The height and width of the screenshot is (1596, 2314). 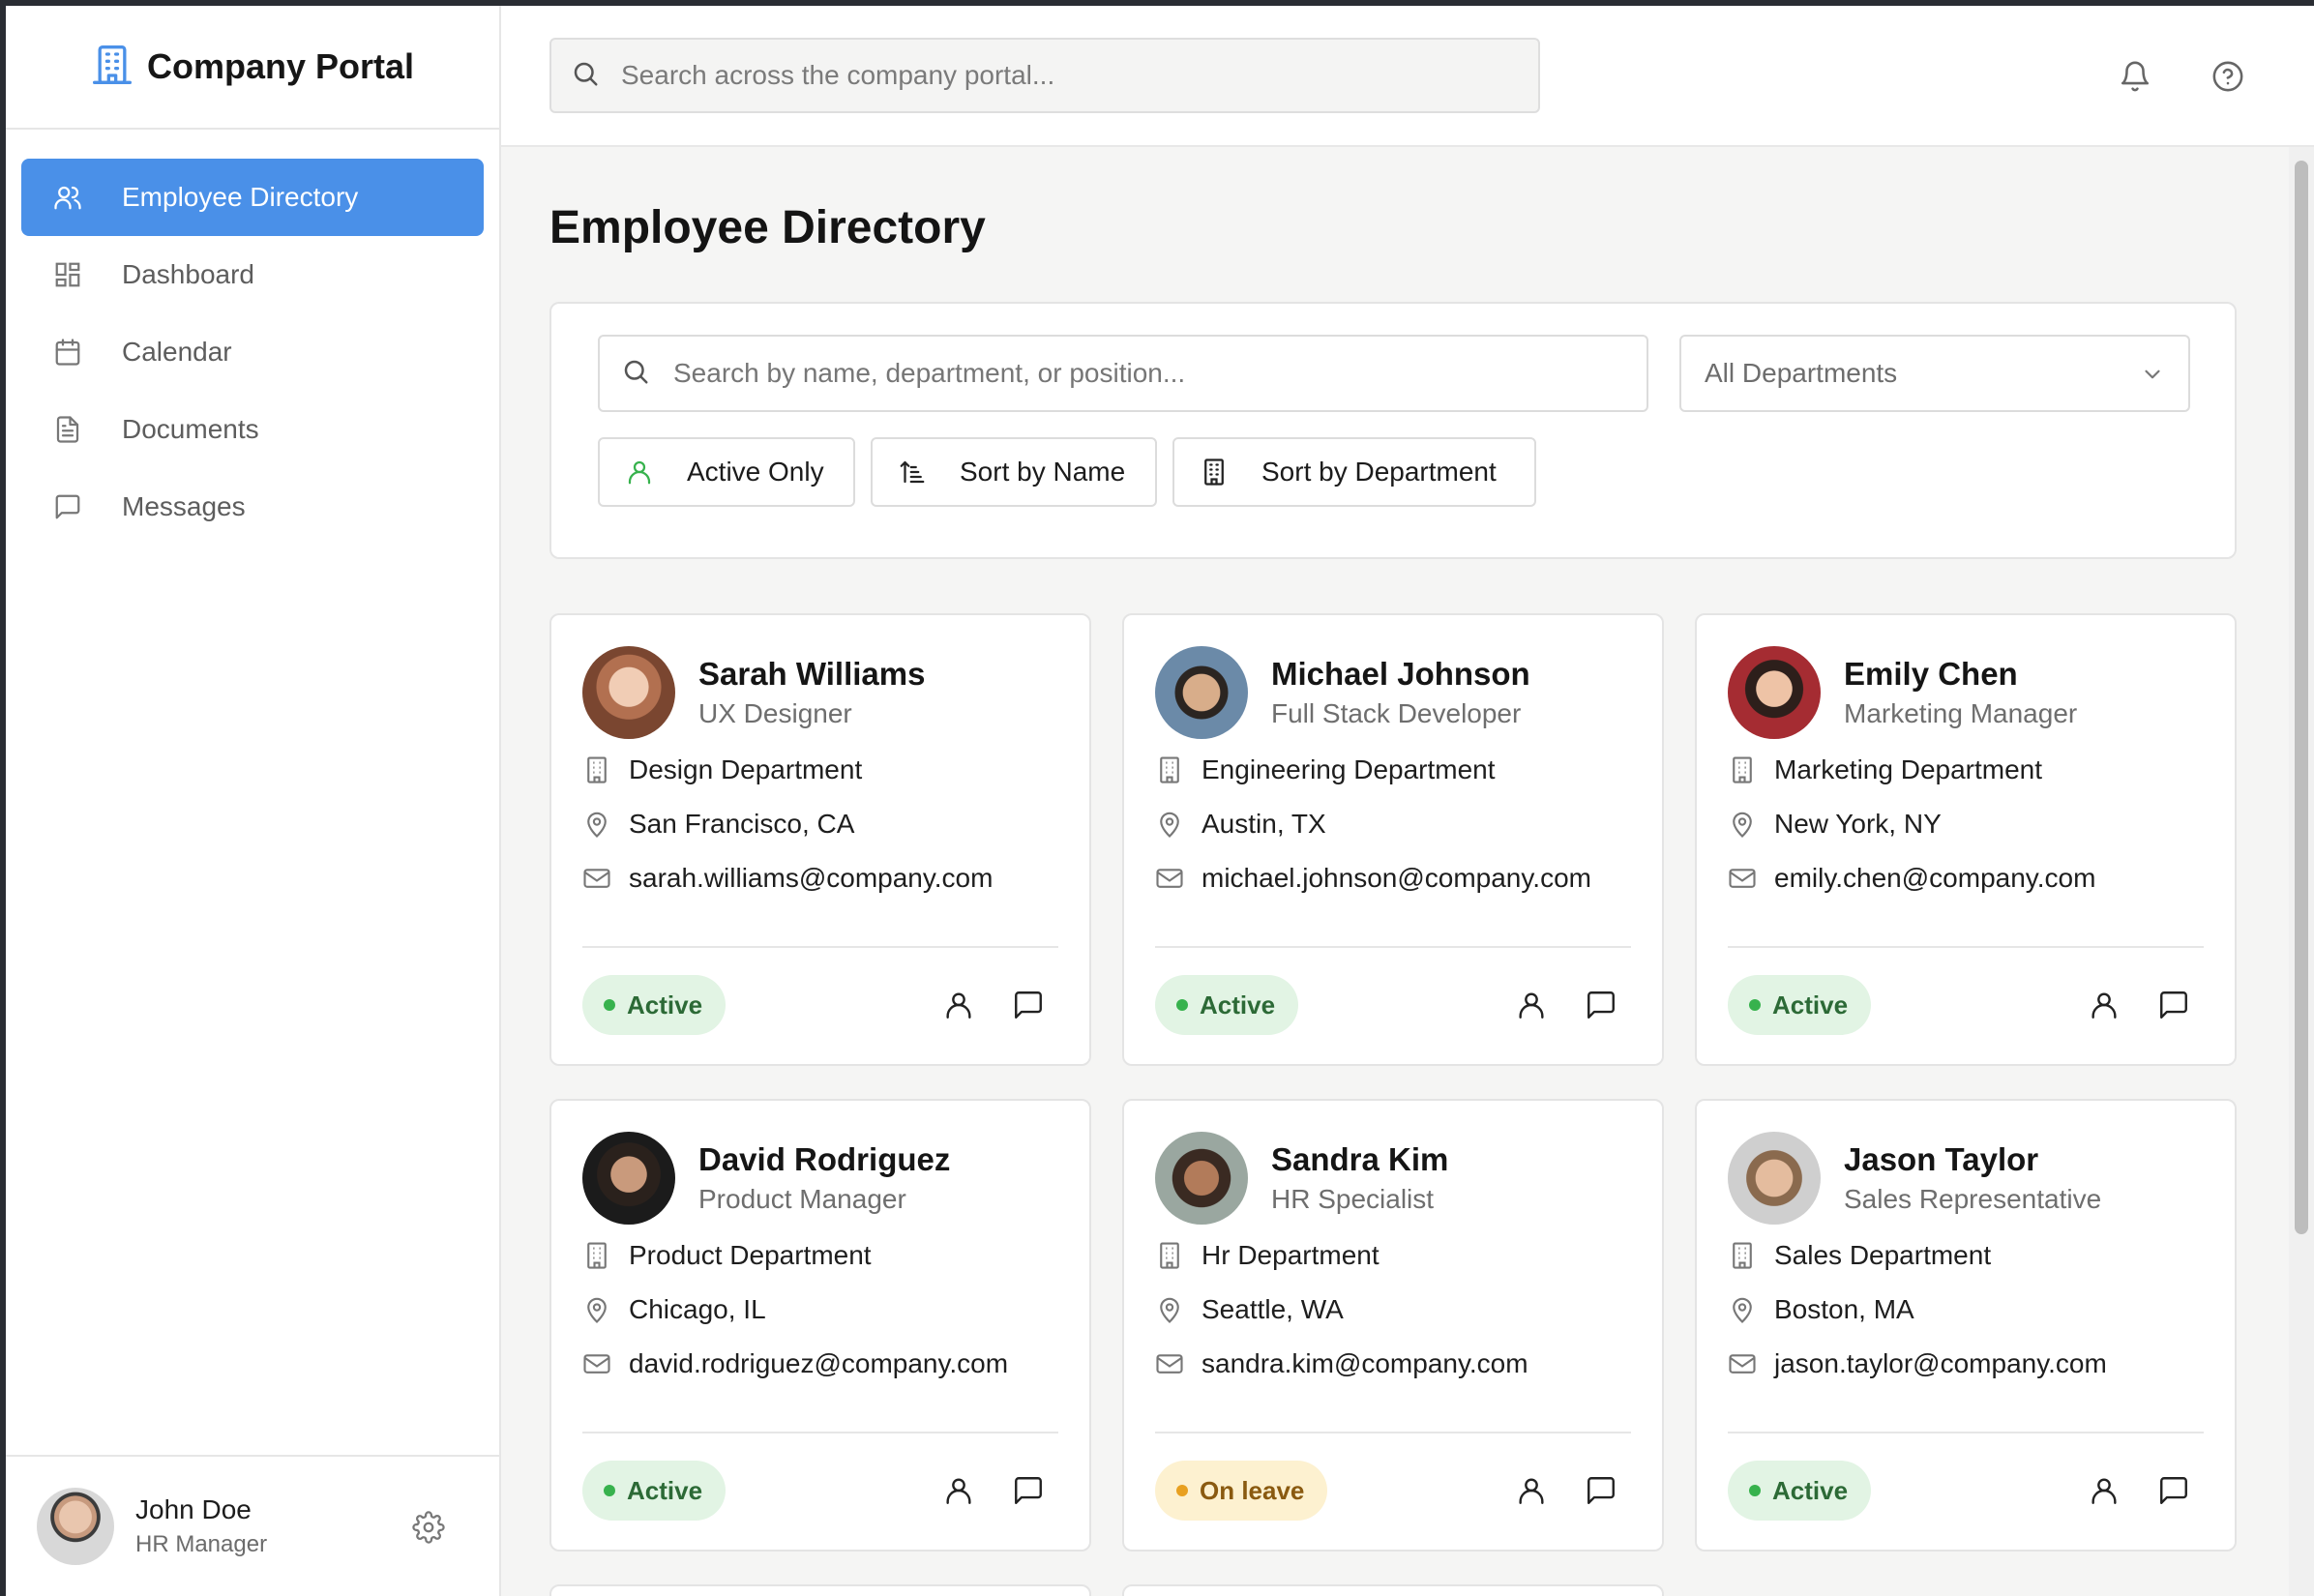 What do you see at coordinates (1918, 1364) in the screenshot?
I see `employee-email: jason.taylor@company.com` at bounding box center [1918, 1364].